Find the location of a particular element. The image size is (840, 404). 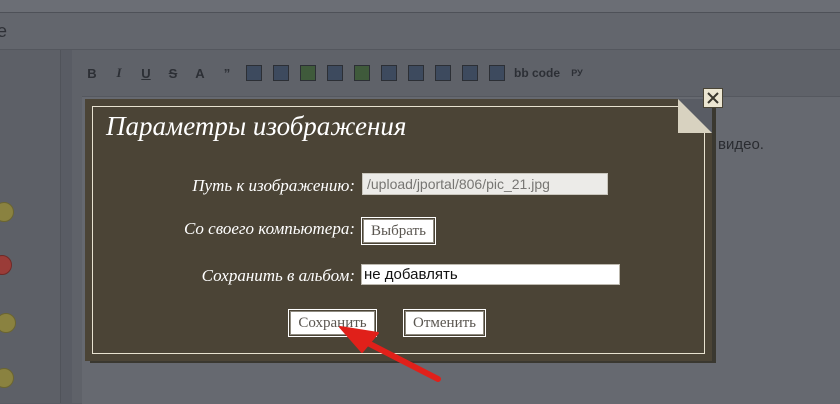

align-icon is located at coordinates (389, 73).